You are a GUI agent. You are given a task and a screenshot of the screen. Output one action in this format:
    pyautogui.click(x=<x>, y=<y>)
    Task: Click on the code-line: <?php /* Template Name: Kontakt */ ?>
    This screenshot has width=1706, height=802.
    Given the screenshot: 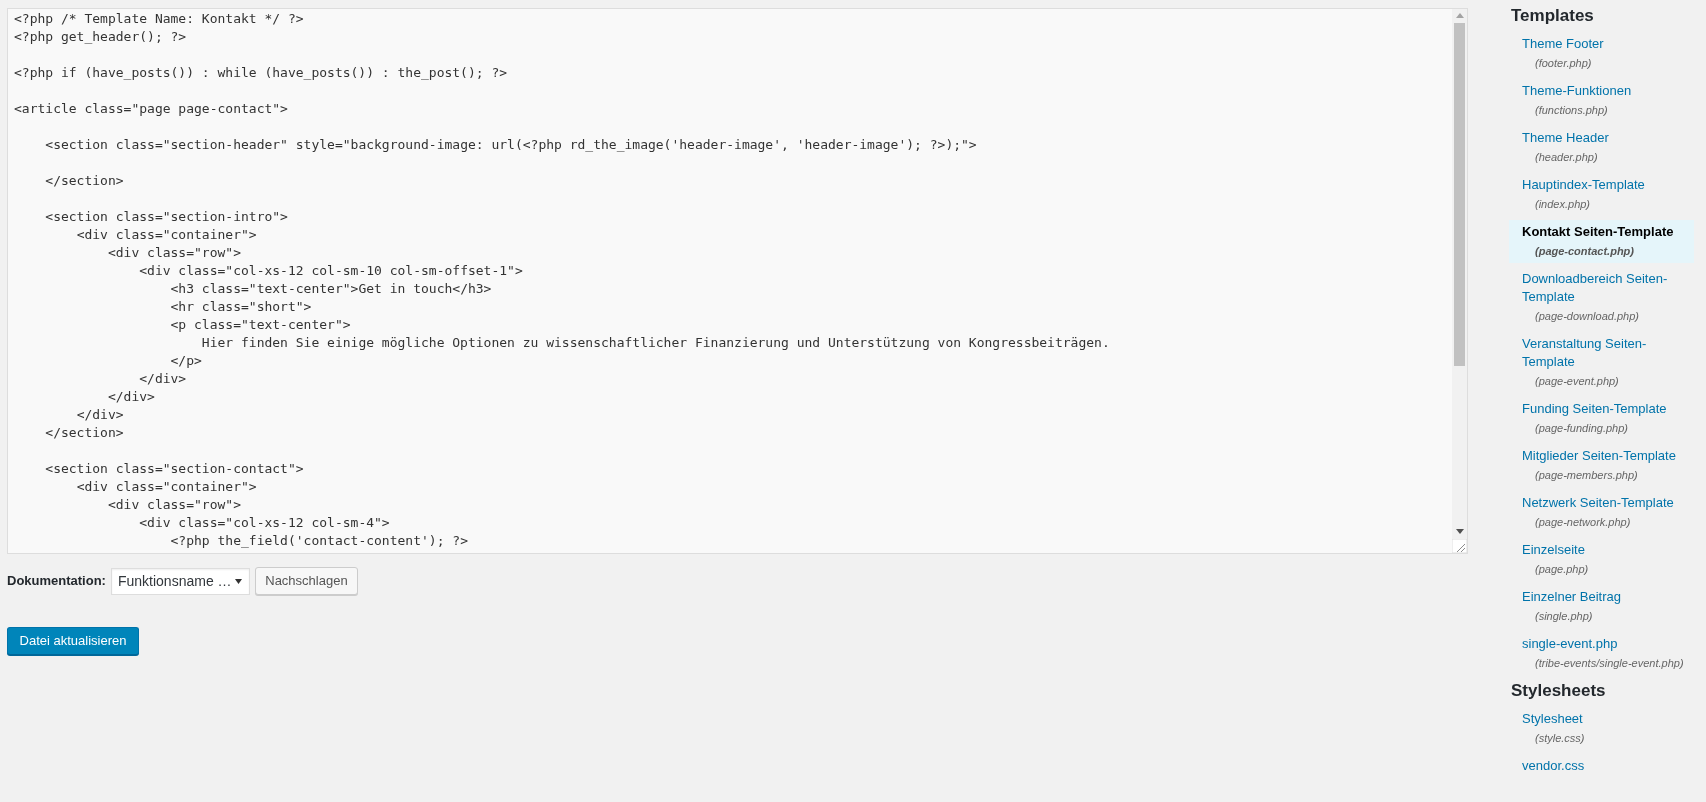 What is the action you would take?
    pyautogui.click(x=159, y=19)
    